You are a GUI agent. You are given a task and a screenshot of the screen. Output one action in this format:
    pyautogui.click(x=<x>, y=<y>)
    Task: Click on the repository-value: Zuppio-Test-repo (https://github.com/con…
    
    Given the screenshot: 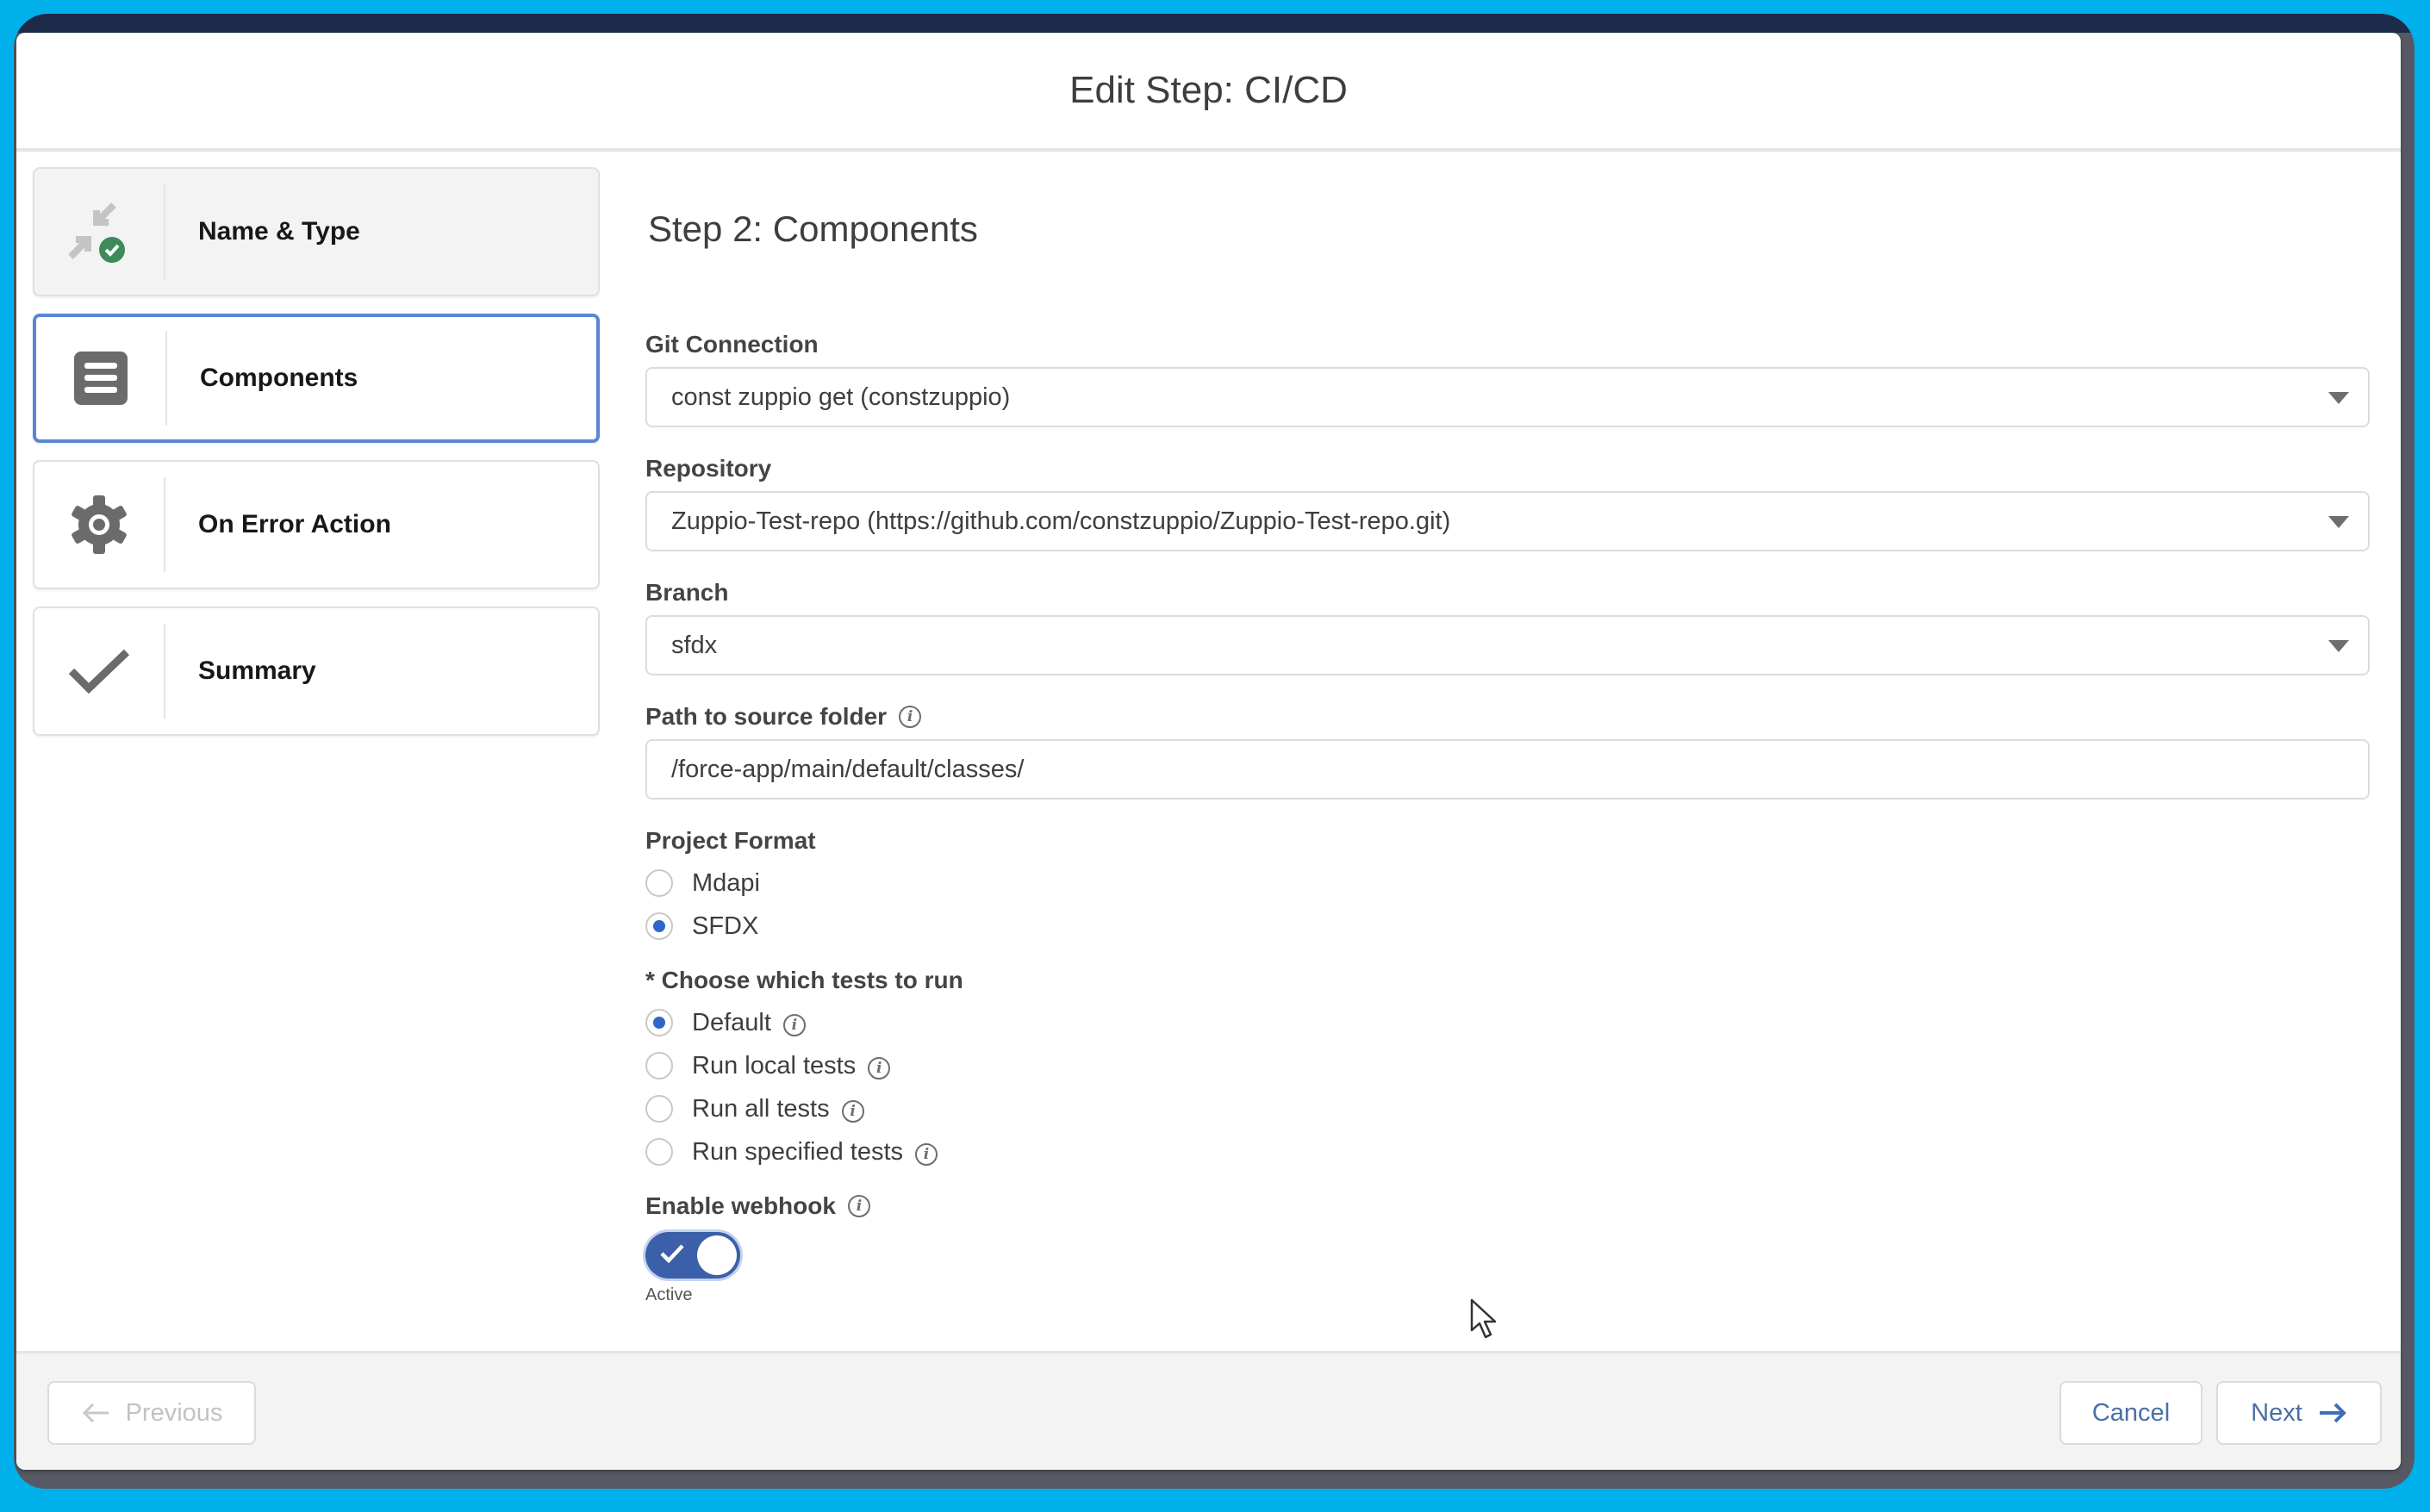 What is the action you would take?
    pyautogui.click(x=1061, y=521)
    